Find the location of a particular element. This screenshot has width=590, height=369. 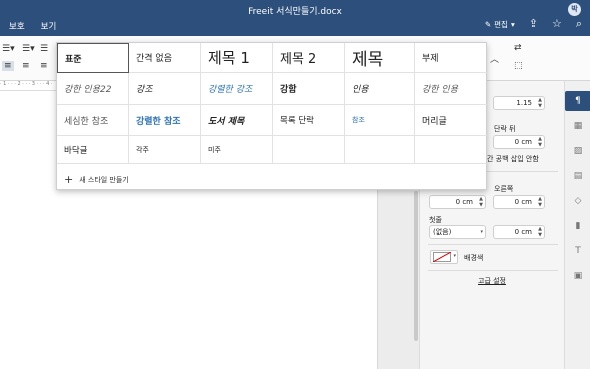

menu-bar: 보호 보기 is located at coordinates (32, 26).